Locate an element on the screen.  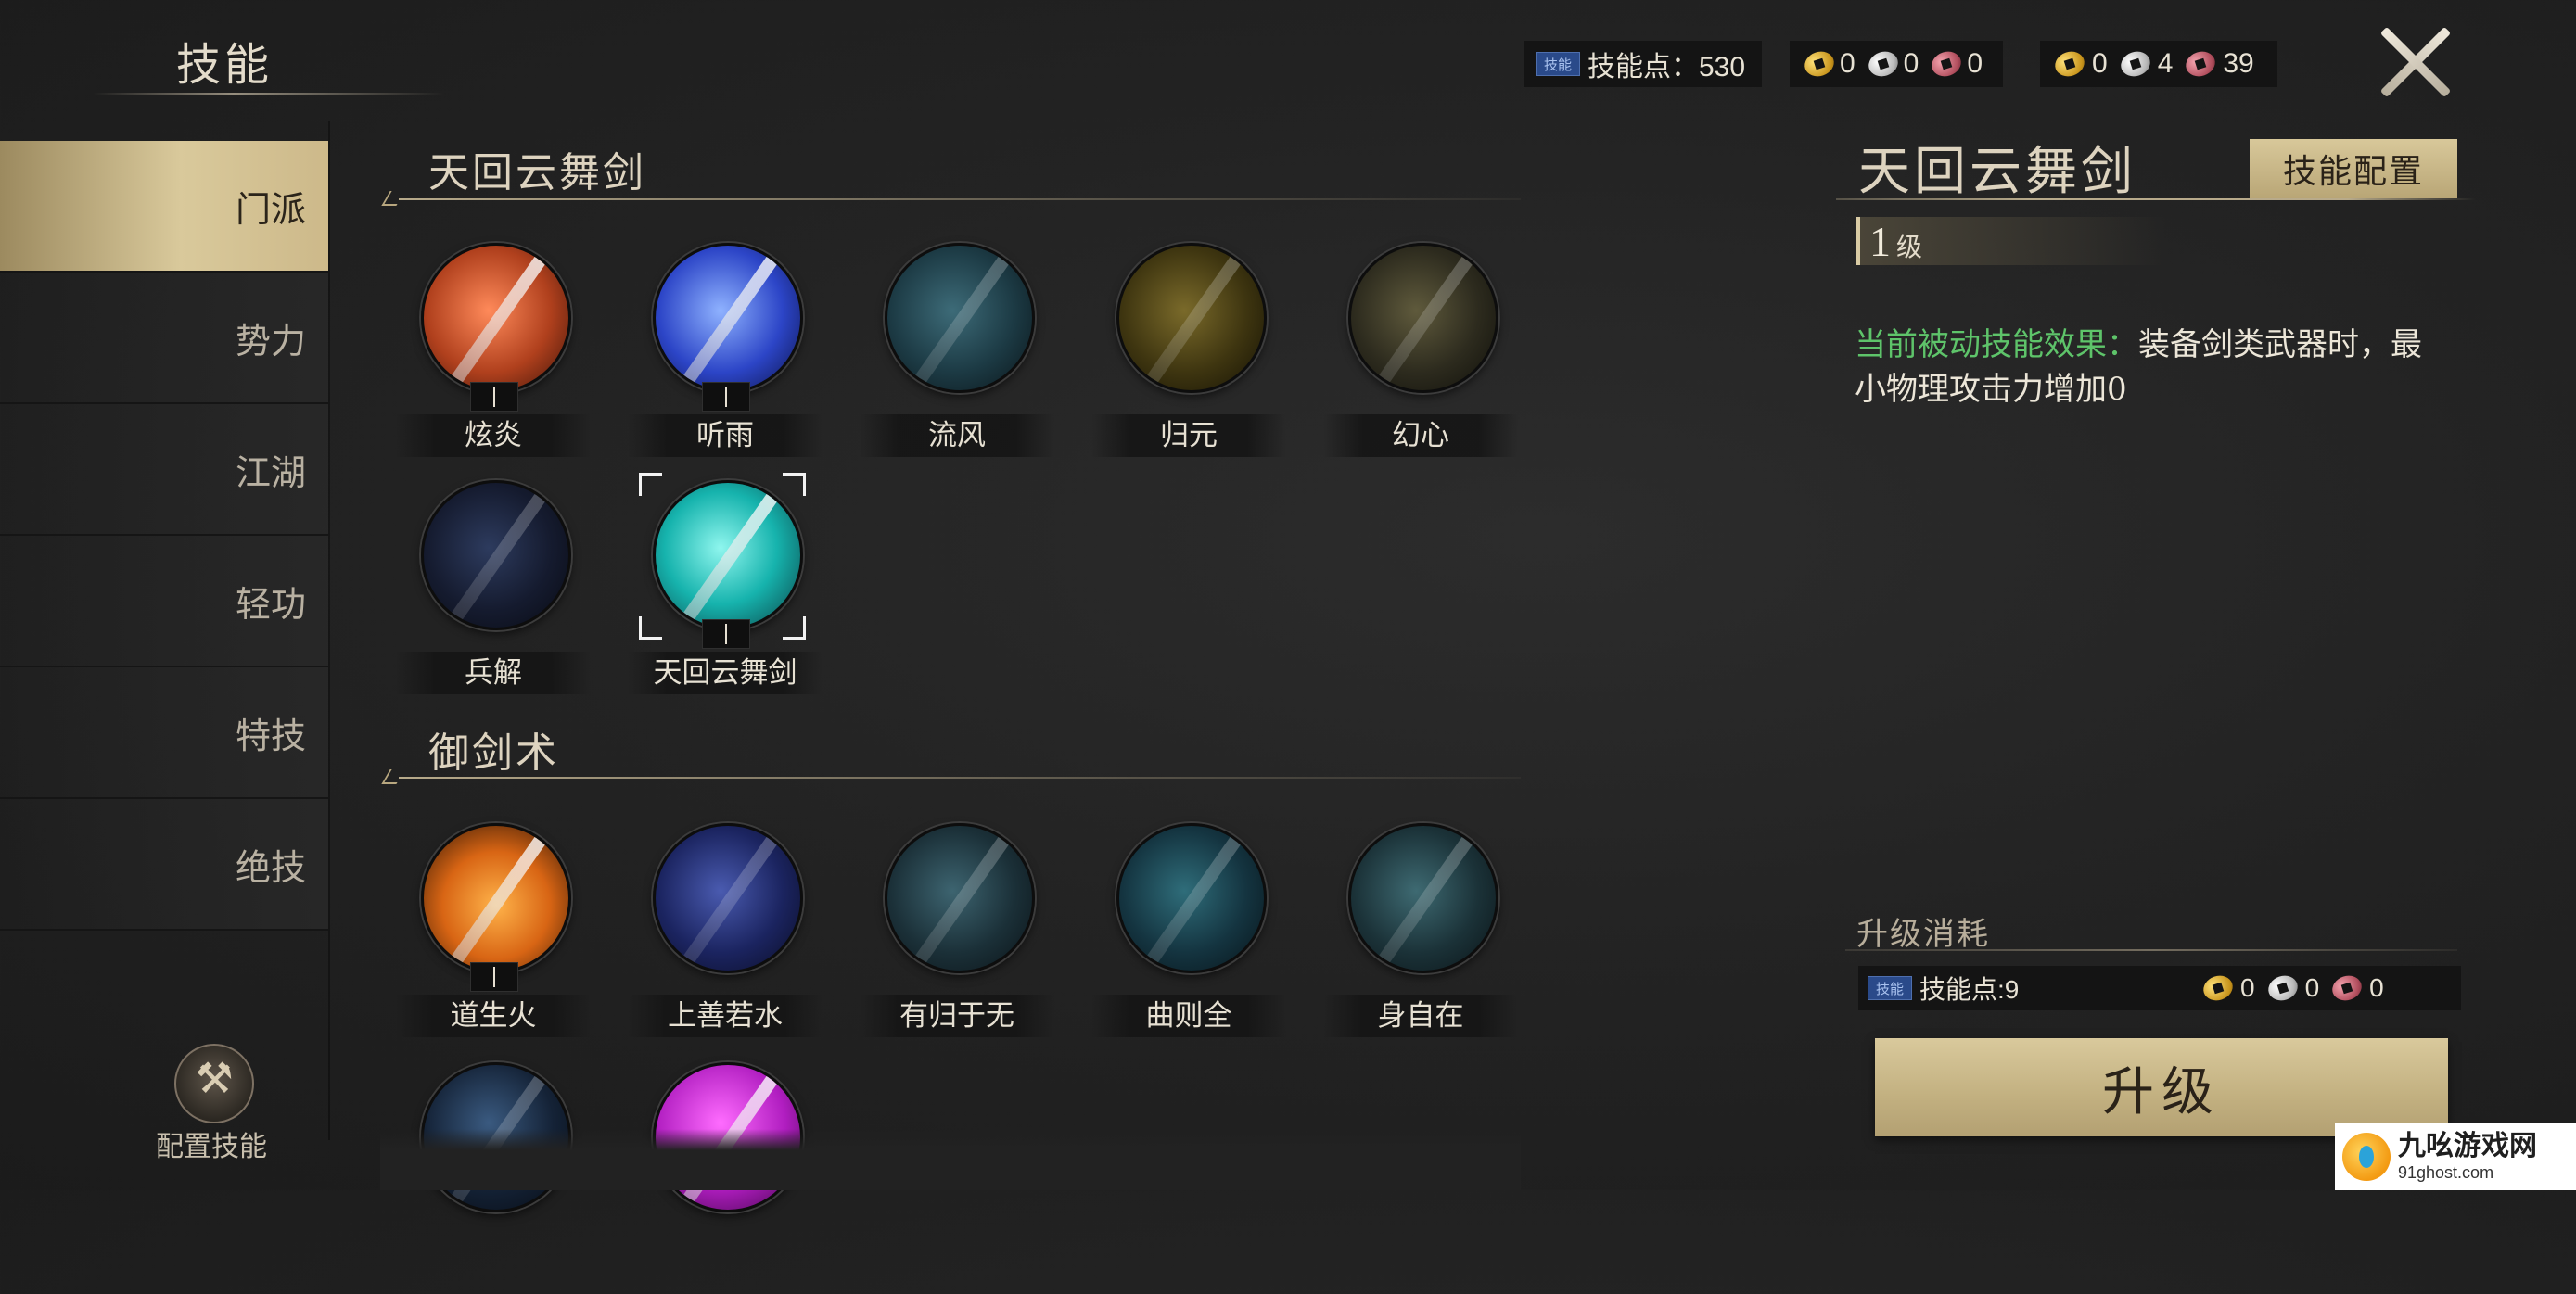
skill-name: 归元 is located at coordinates (1189, 435).